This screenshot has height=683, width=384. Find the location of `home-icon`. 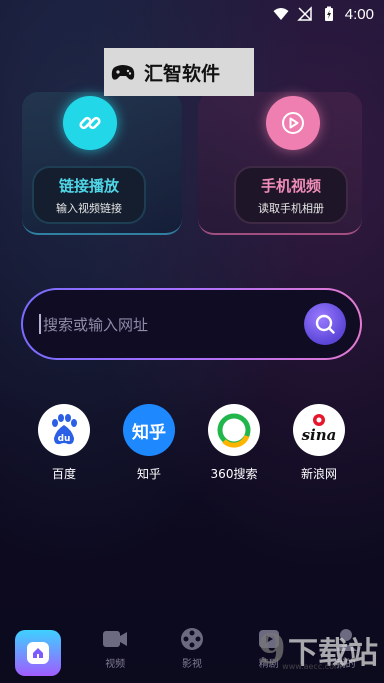

home-icon is located at coordinates (38, 653).